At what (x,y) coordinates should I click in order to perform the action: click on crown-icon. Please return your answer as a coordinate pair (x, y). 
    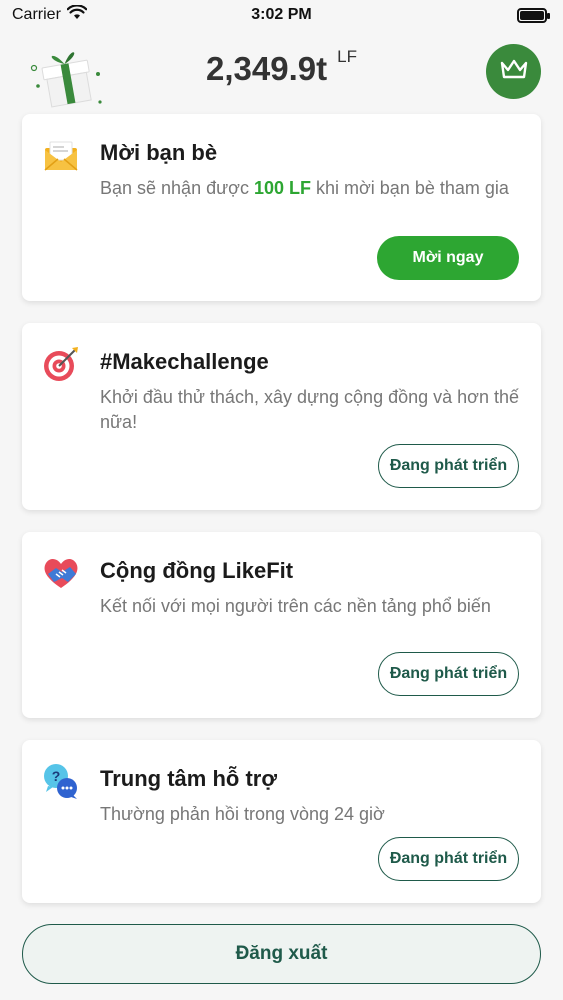
    Looking at the image, I should click on (514, 71).